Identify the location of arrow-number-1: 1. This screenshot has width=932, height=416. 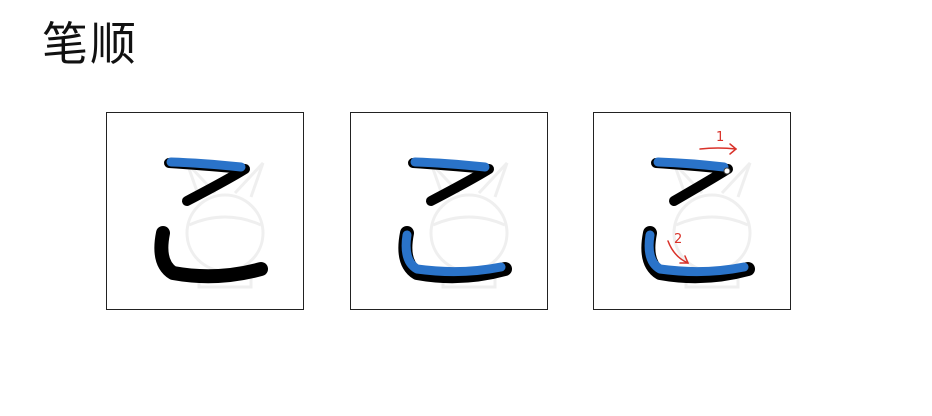
(720, 137).